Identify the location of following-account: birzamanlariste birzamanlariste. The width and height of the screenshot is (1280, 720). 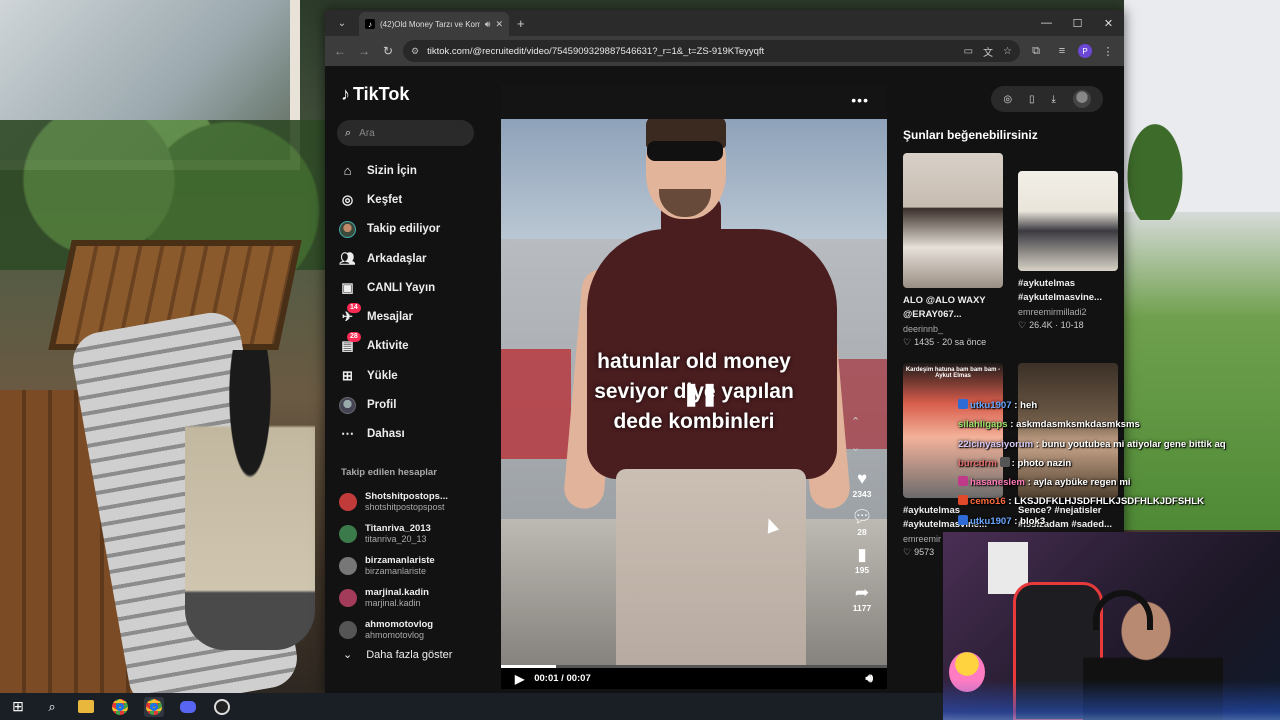
(393, 566).